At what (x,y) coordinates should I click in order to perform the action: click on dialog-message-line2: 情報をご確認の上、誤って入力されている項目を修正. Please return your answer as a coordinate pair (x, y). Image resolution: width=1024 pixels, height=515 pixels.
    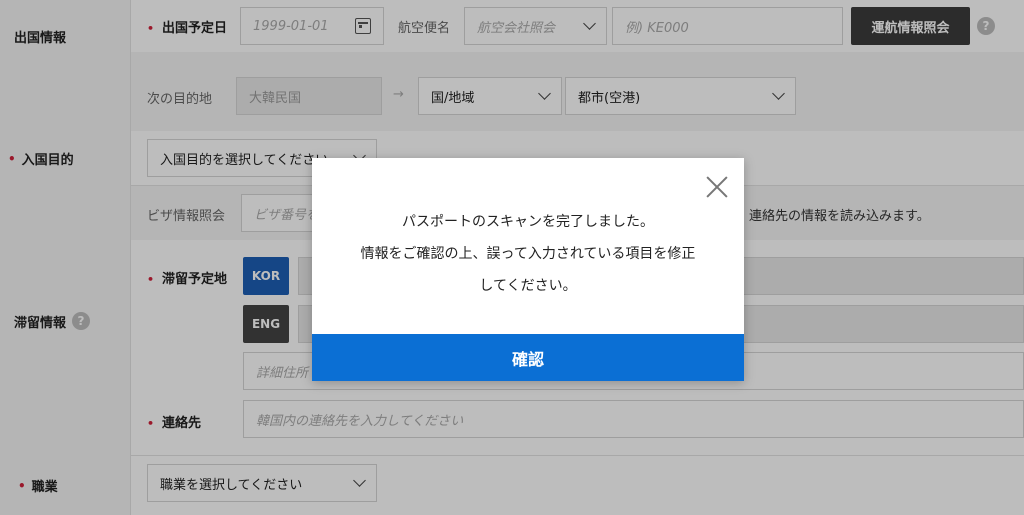
    Looking at the image, I should click on (528, 254).